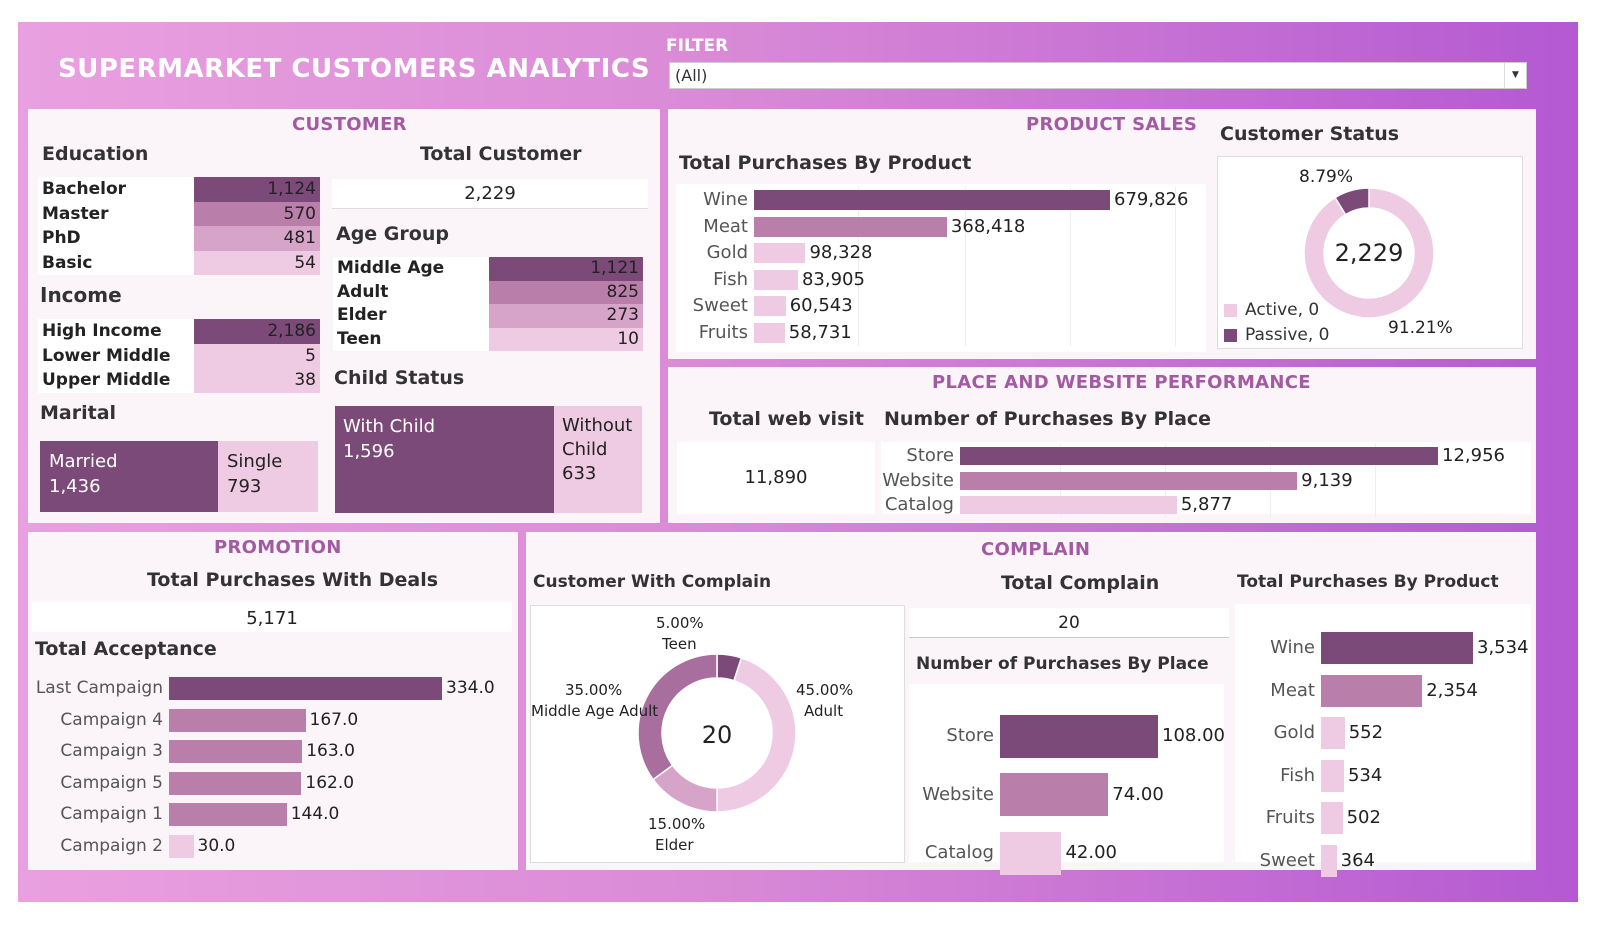  I want to click on complain-product-title: Total Purchases By Product, so click(1368, 582).